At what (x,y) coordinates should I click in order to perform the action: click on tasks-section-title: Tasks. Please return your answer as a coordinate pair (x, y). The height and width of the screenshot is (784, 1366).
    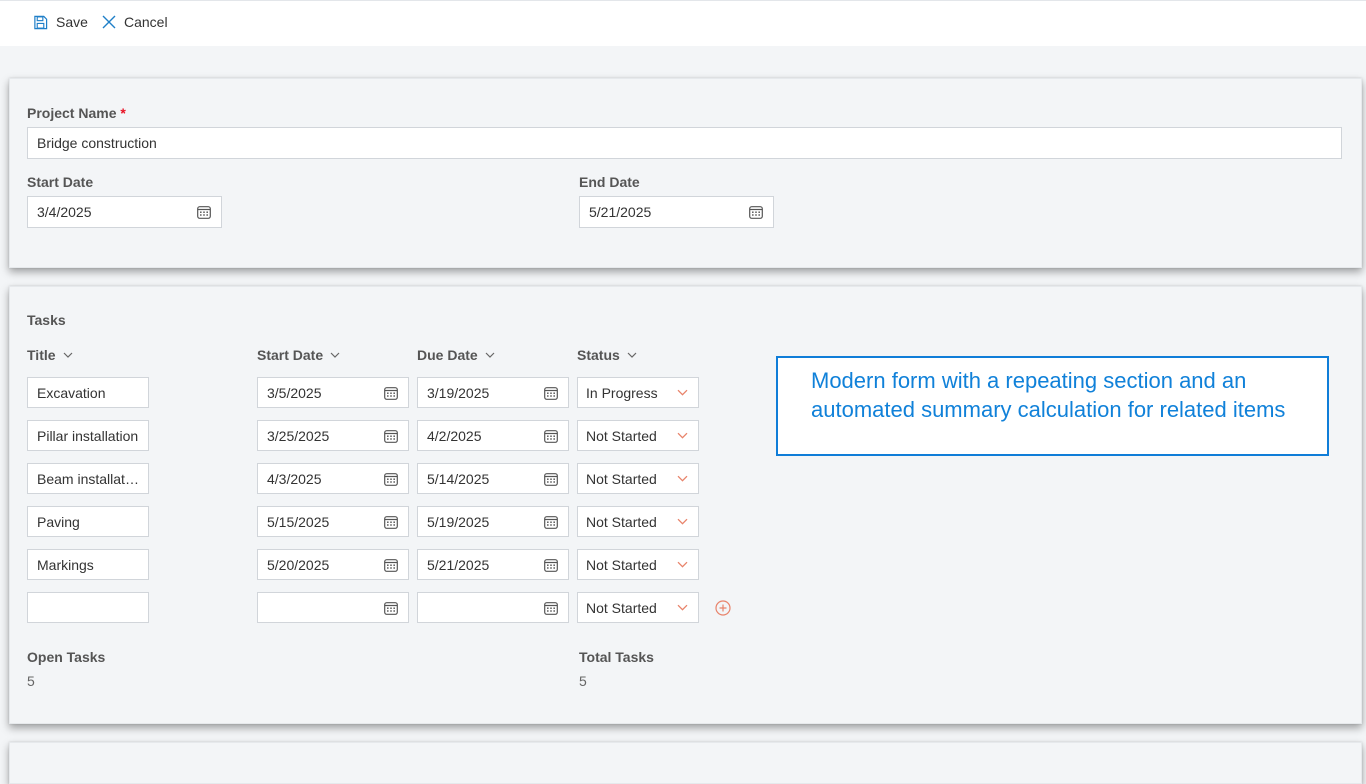
    Looking at the image, I should click on (46, 320).